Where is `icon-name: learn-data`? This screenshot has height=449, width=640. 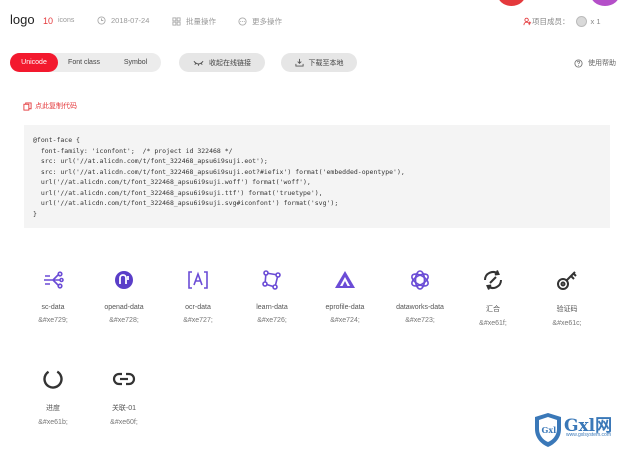 icon-name: learn-data is located at coordinates (272, 307).